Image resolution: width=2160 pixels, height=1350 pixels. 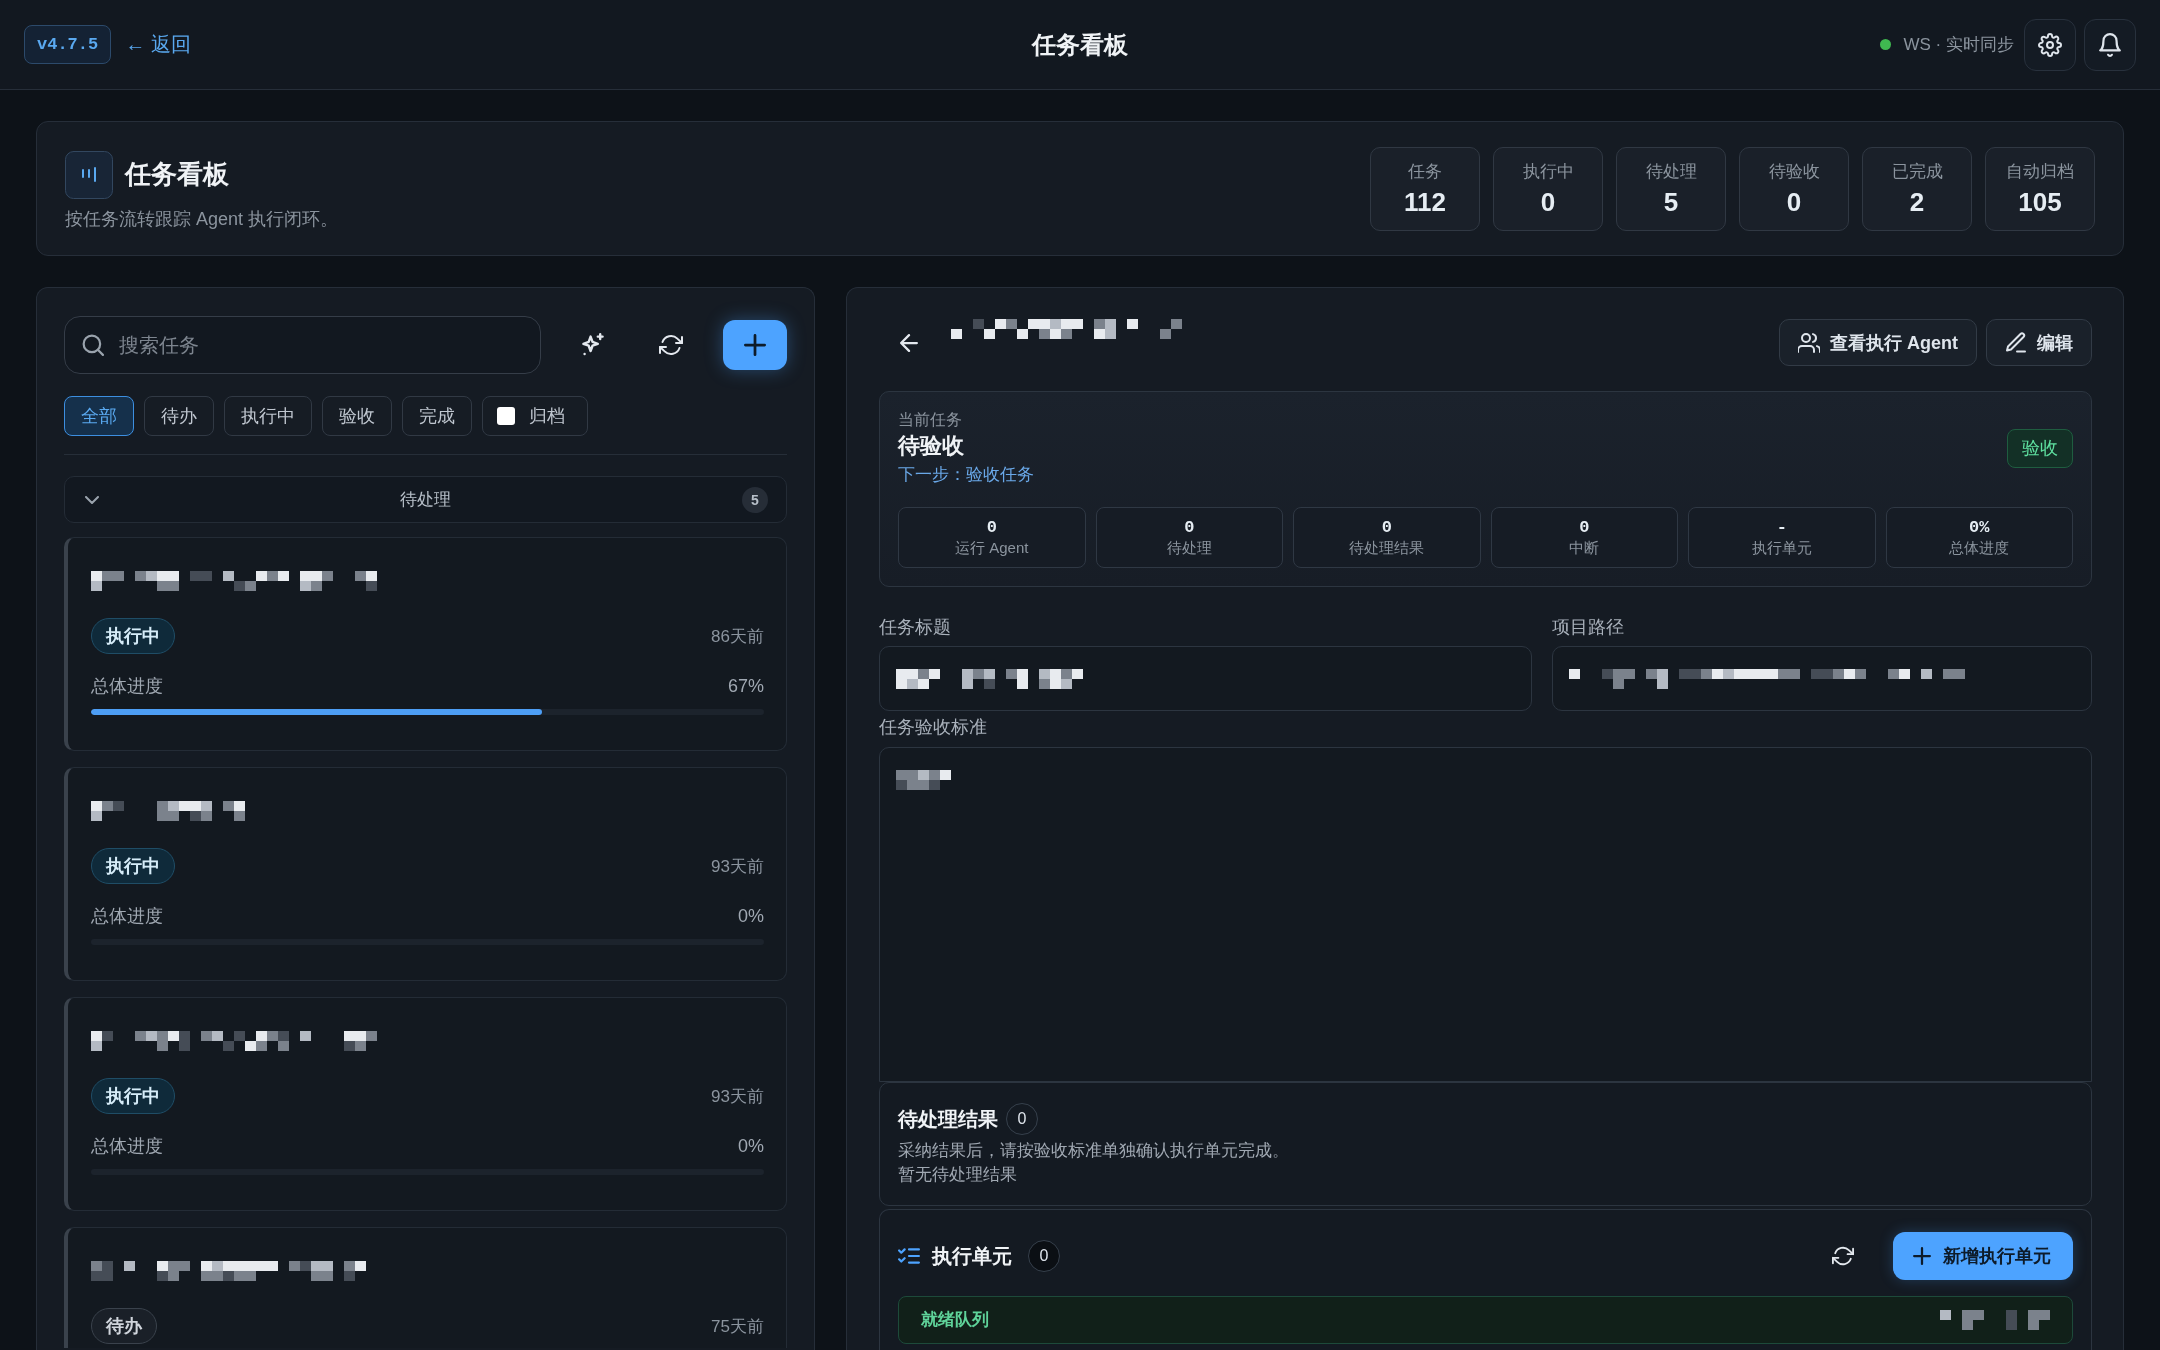 What do you see at coordinates (1588, 627) in the screenshot?
I see `field-label: 项目路径` at bounding box center [1588, 627].